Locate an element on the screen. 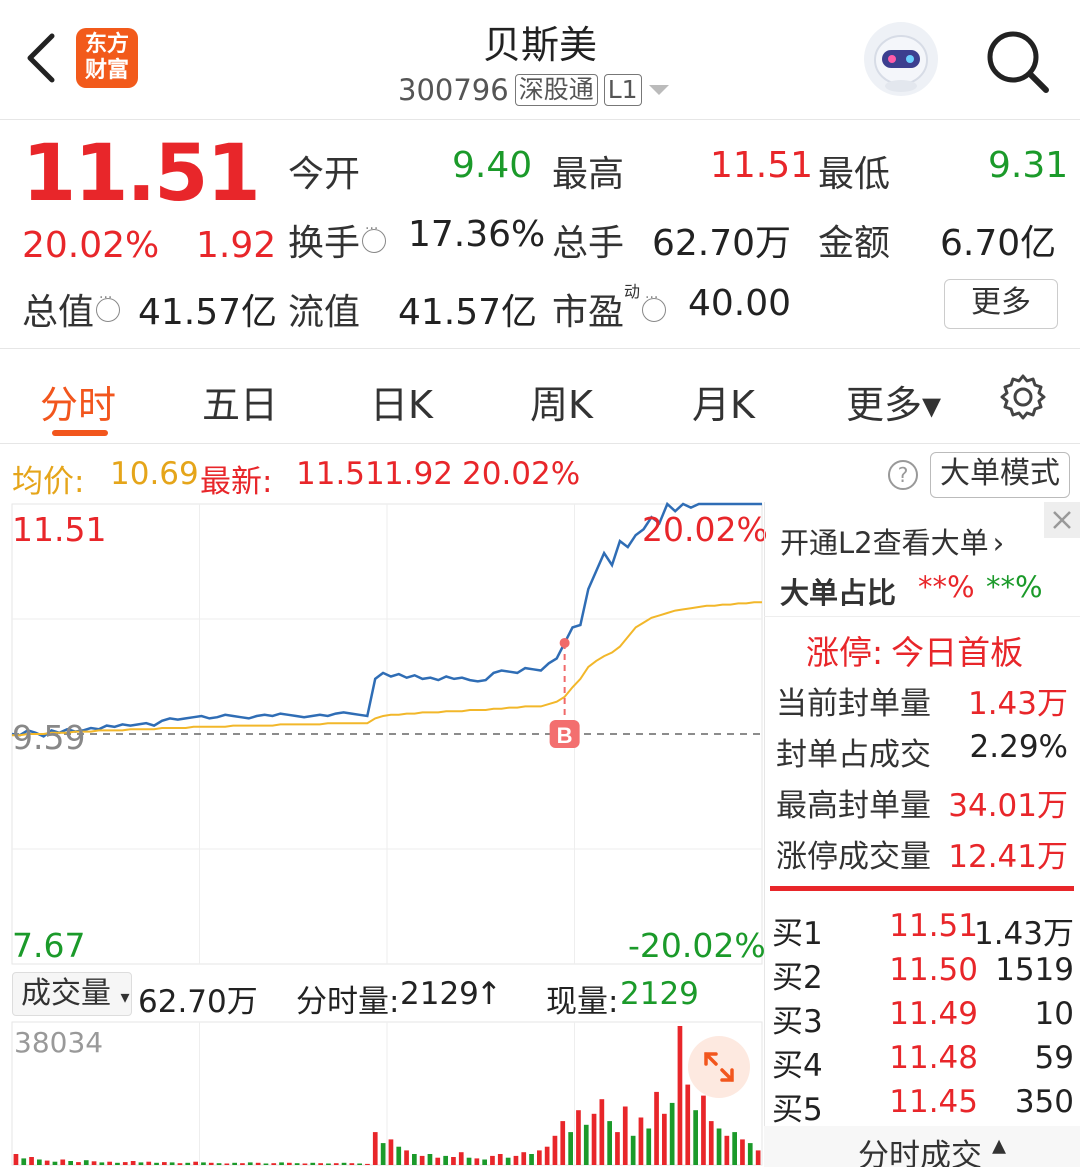 Image resolution: width=1080 pixels, height=1167 pixels. tab-five-day: 五日 is located at coordinates (240, 401).